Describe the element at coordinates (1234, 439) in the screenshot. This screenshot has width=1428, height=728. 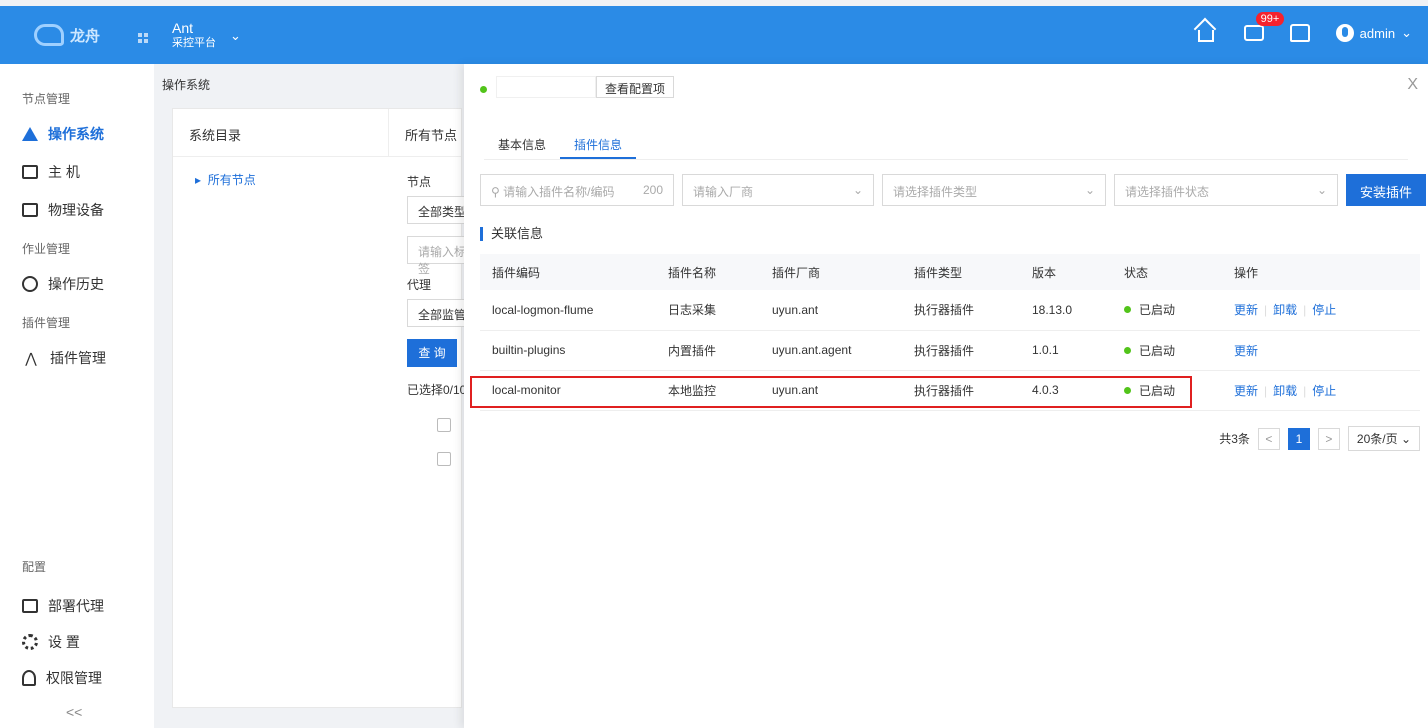
I see `total-count: 共3条` at that location.